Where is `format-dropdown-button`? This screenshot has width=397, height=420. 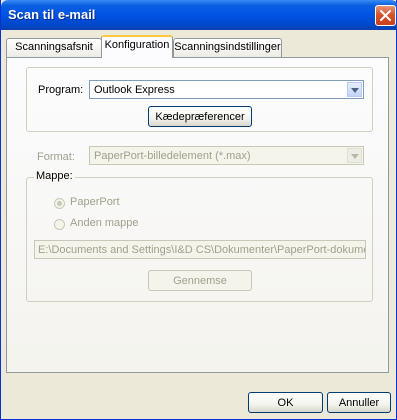
format-dropdown-button is located at coordinates (354, 155).